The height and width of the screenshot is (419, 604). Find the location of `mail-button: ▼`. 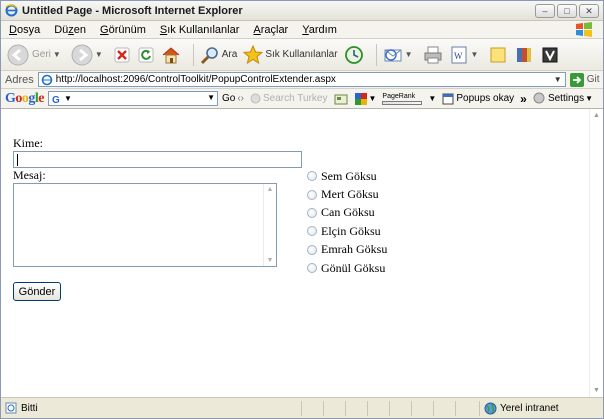

mail-button: ▼ is located at coordinates (400, 55).